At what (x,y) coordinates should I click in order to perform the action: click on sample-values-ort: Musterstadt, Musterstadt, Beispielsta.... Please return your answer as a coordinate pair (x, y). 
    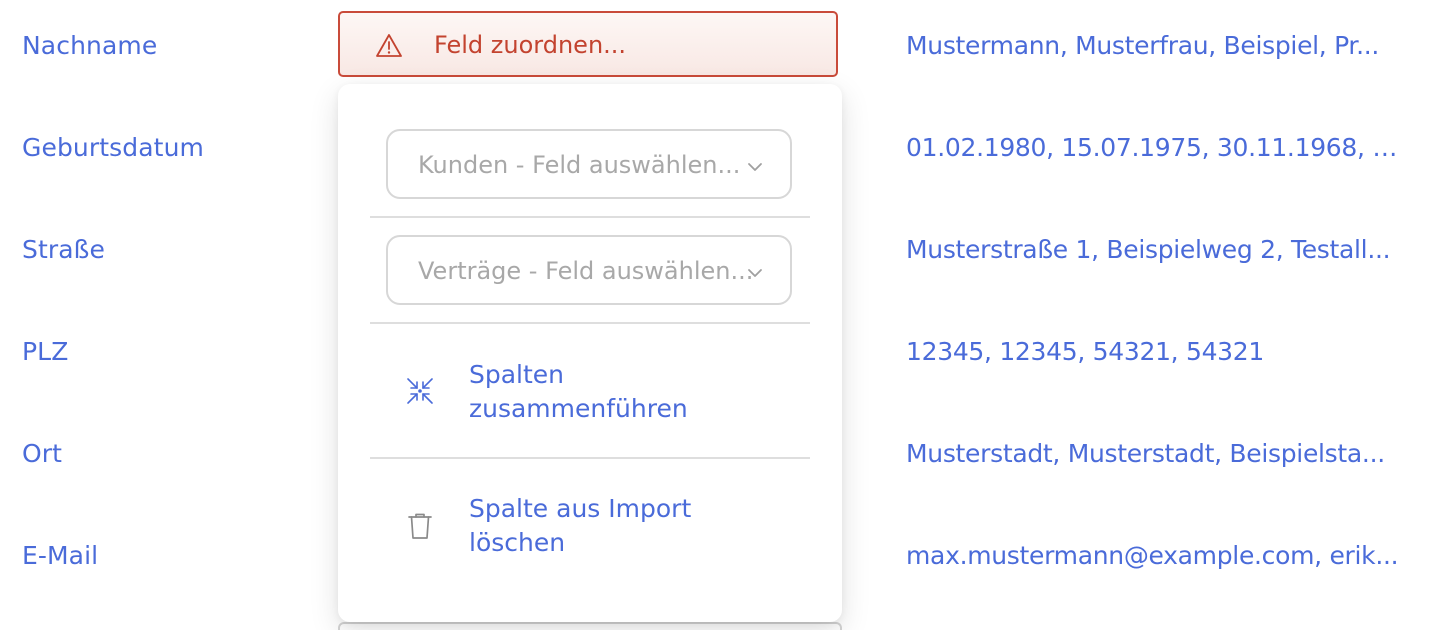
    Looking at the image, I should click on (1145, 453).